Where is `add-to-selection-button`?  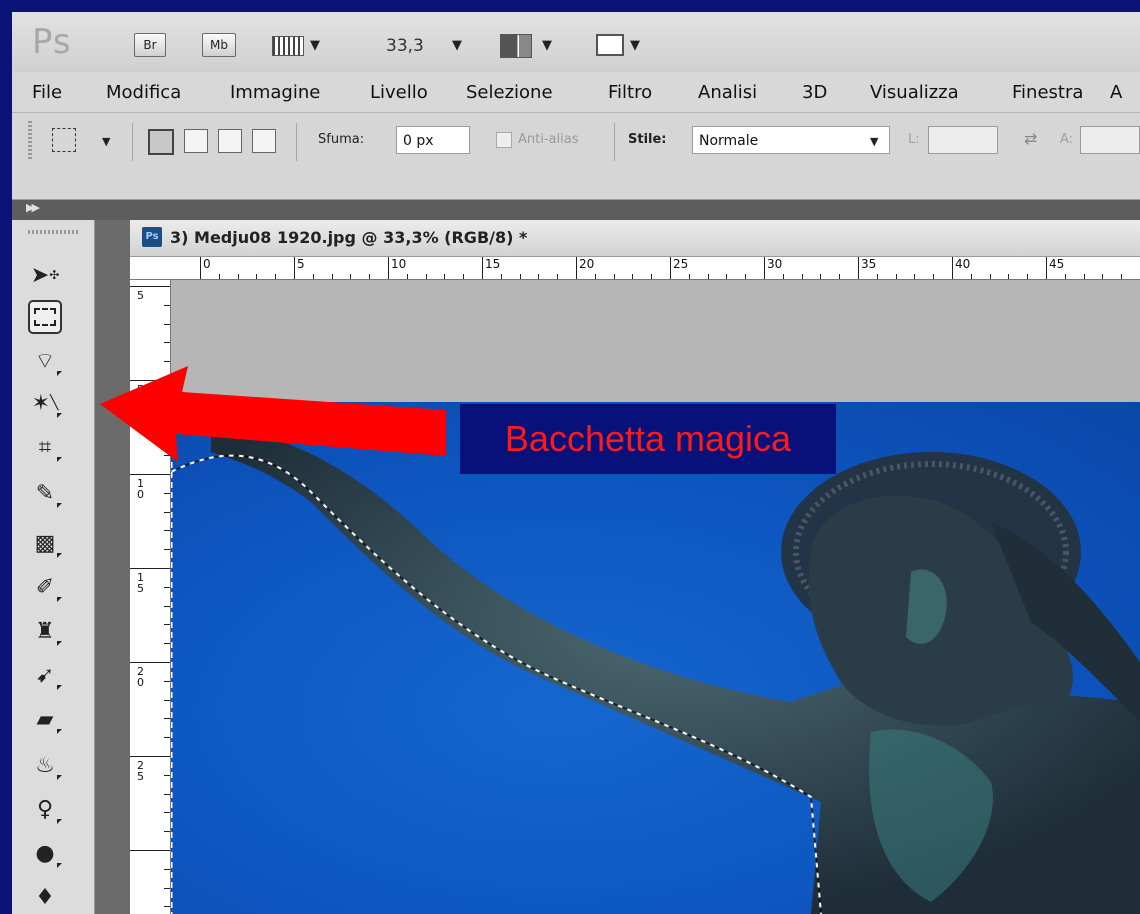
add-to-selection-button is located at coordinates (196, 141).